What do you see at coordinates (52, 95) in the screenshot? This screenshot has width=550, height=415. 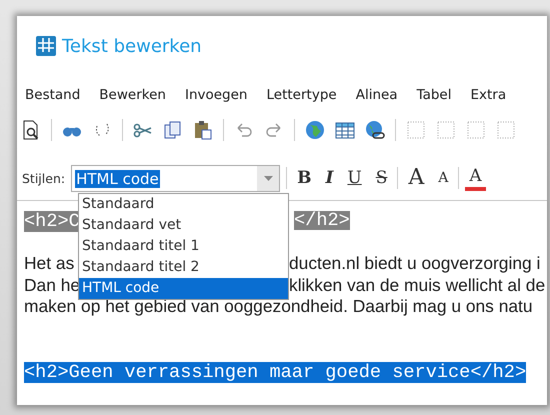 I see `menu-item: Bestand` at bounding box center [52, 95].